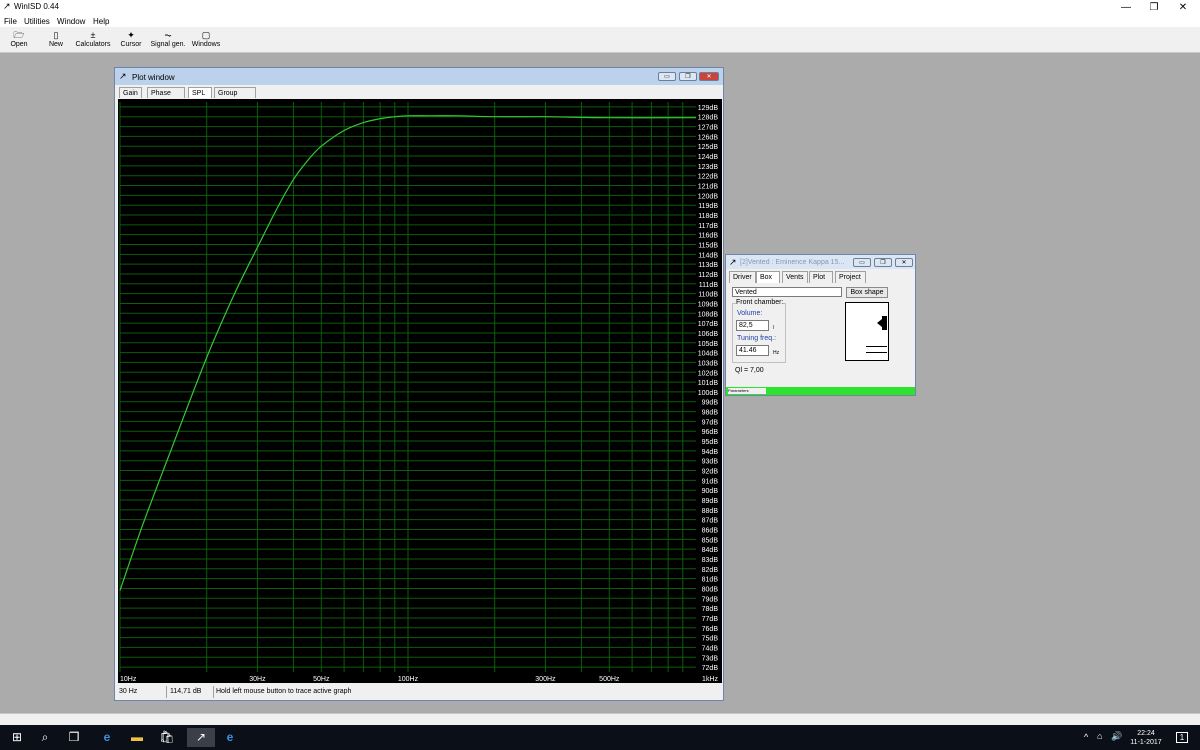 Image resolution: width=1200 pixels, height=750 pixels. What do you see at coordinates (708, 128) in the screenshot?
I see `y-tick-label: 127dB` at bounding box center [708, 128].